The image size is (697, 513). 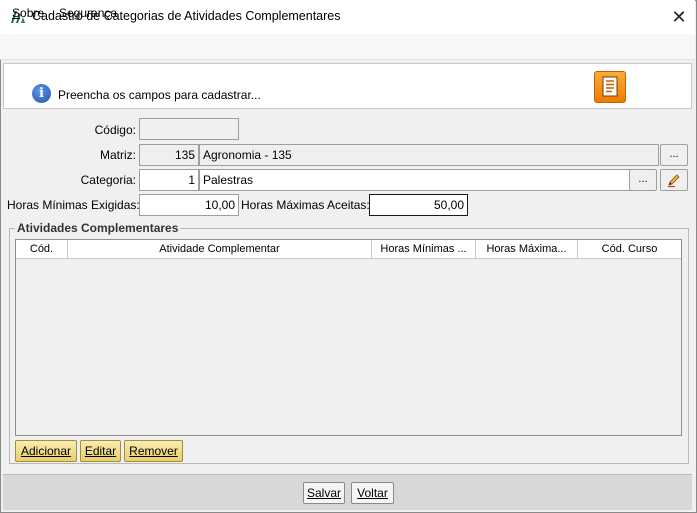 I want to click on remover-button: Remover, so click(x=153, y=451).